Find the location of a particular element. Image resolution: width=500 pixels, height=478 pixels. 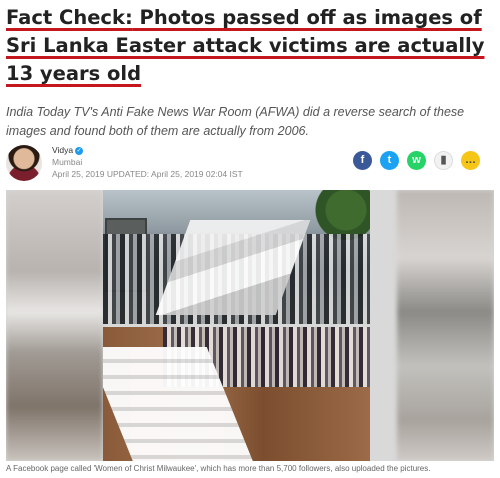

blurred-background-right is located at coordinates (445, 325).